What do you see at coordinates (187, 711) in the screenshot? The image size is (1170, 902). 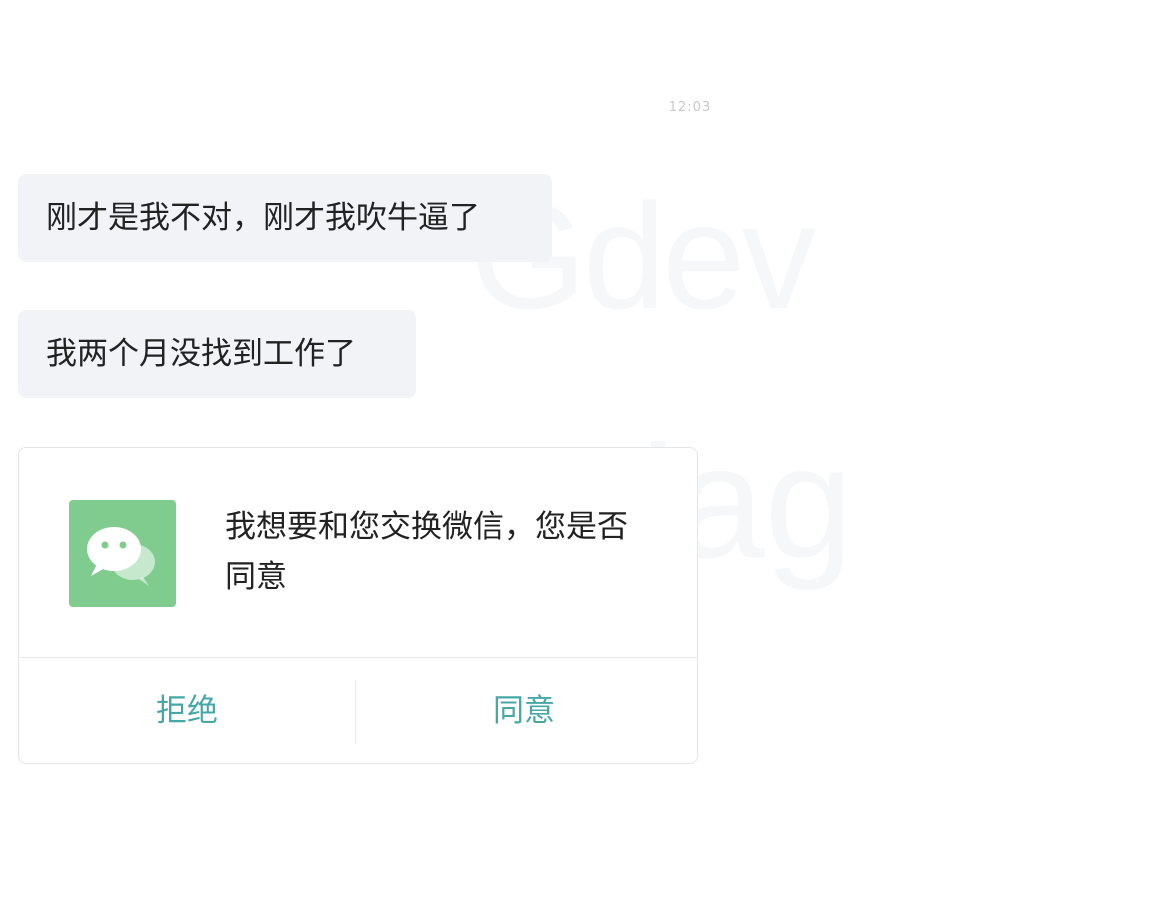 I see `reject-button: 拒绝` at bounding box center [187, 711].